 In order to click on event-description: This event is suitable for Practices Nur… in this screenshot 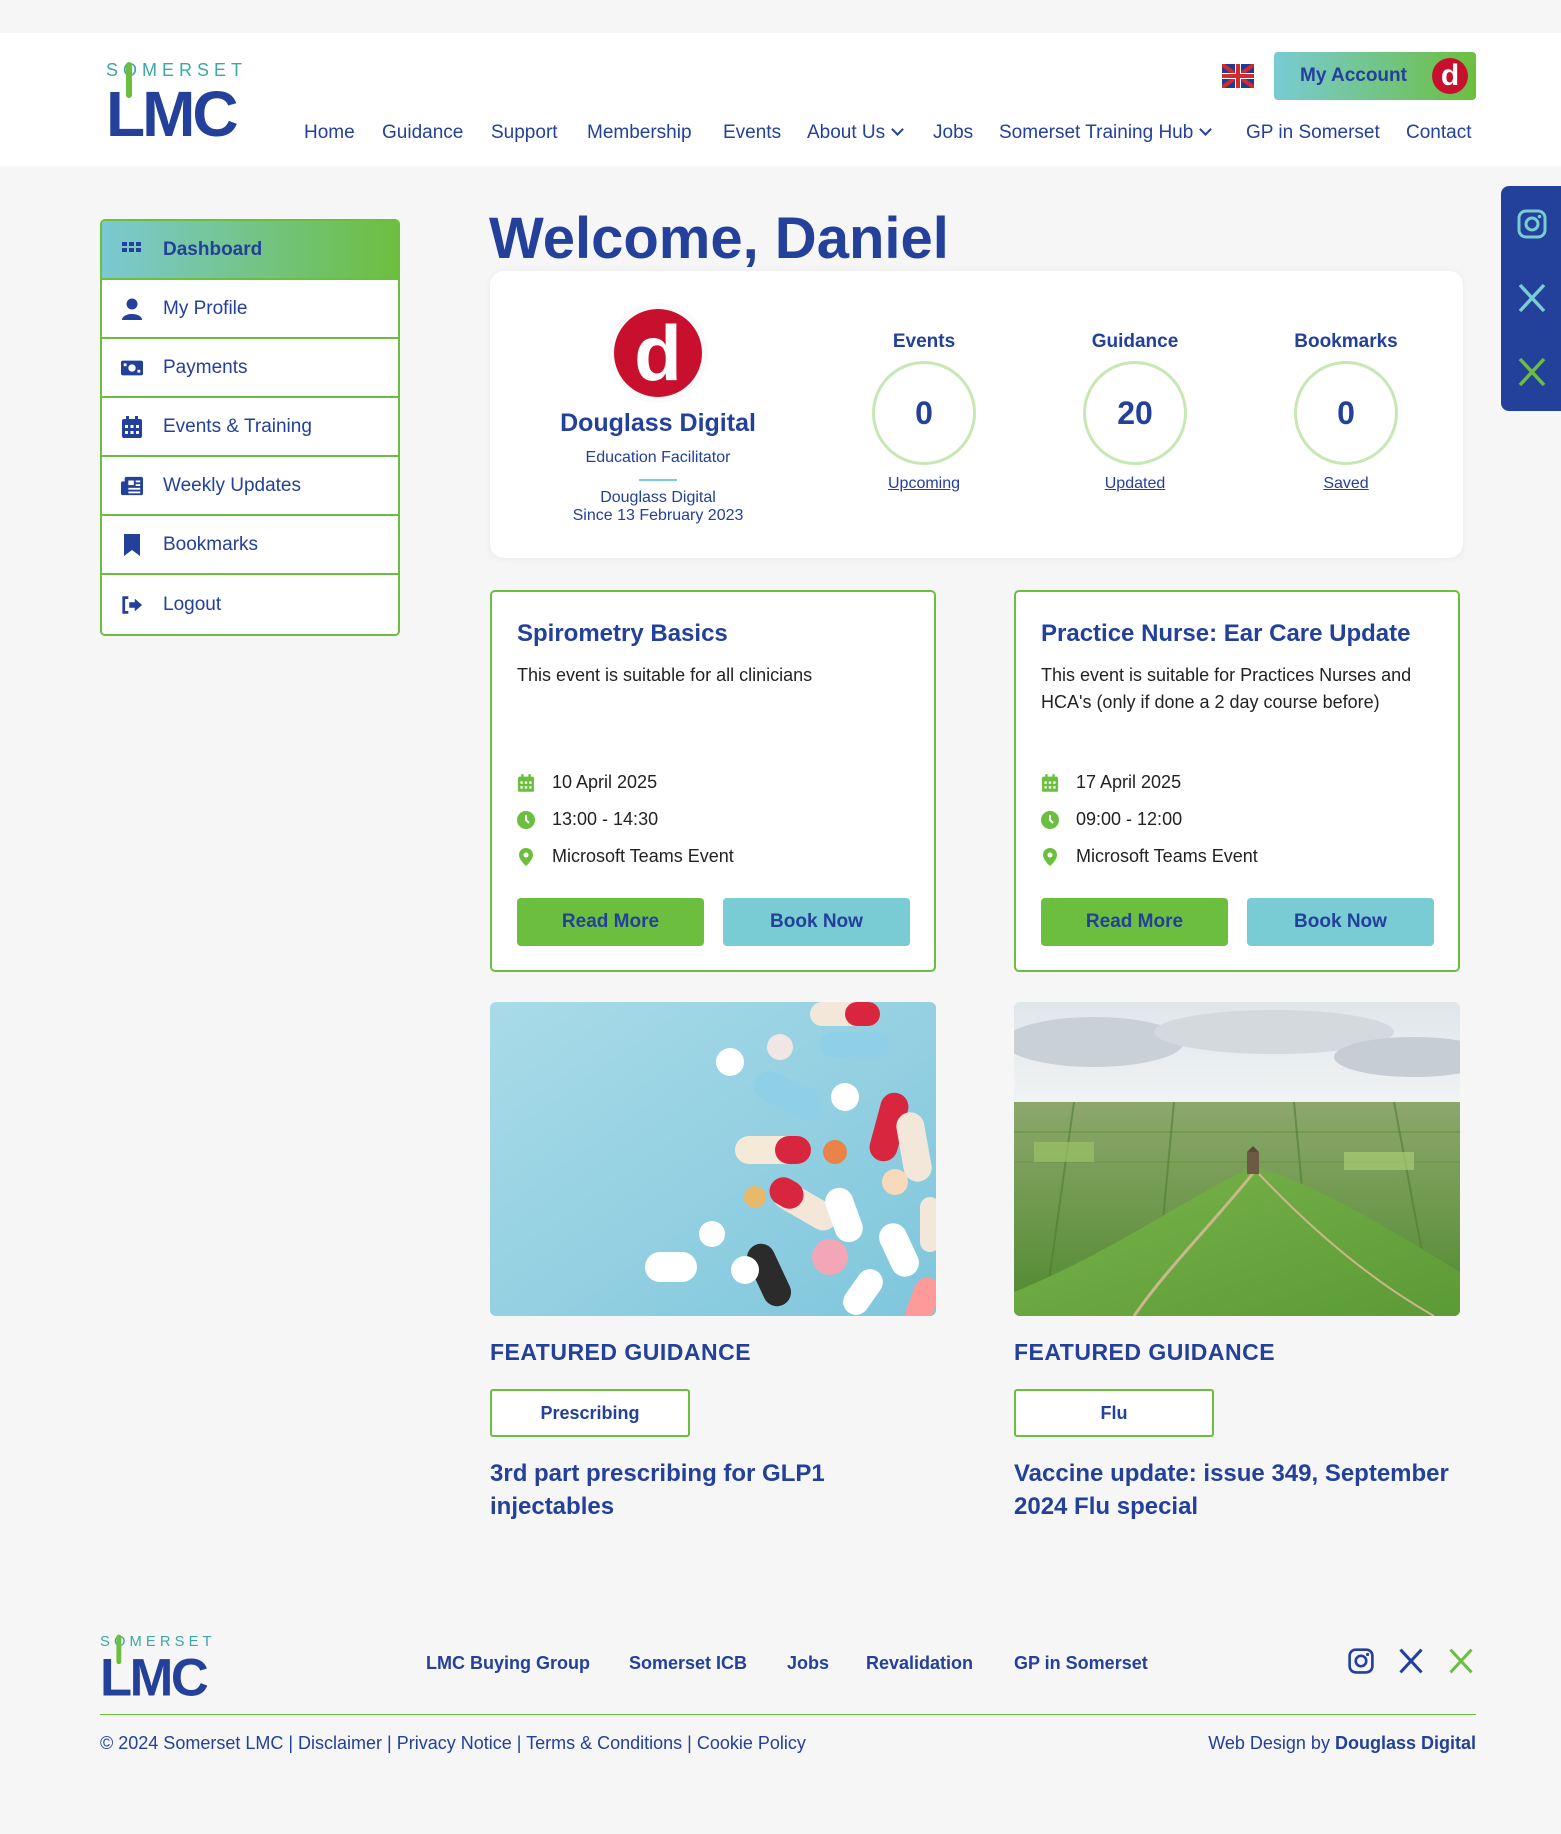, I will do `click(1226, 688)`.